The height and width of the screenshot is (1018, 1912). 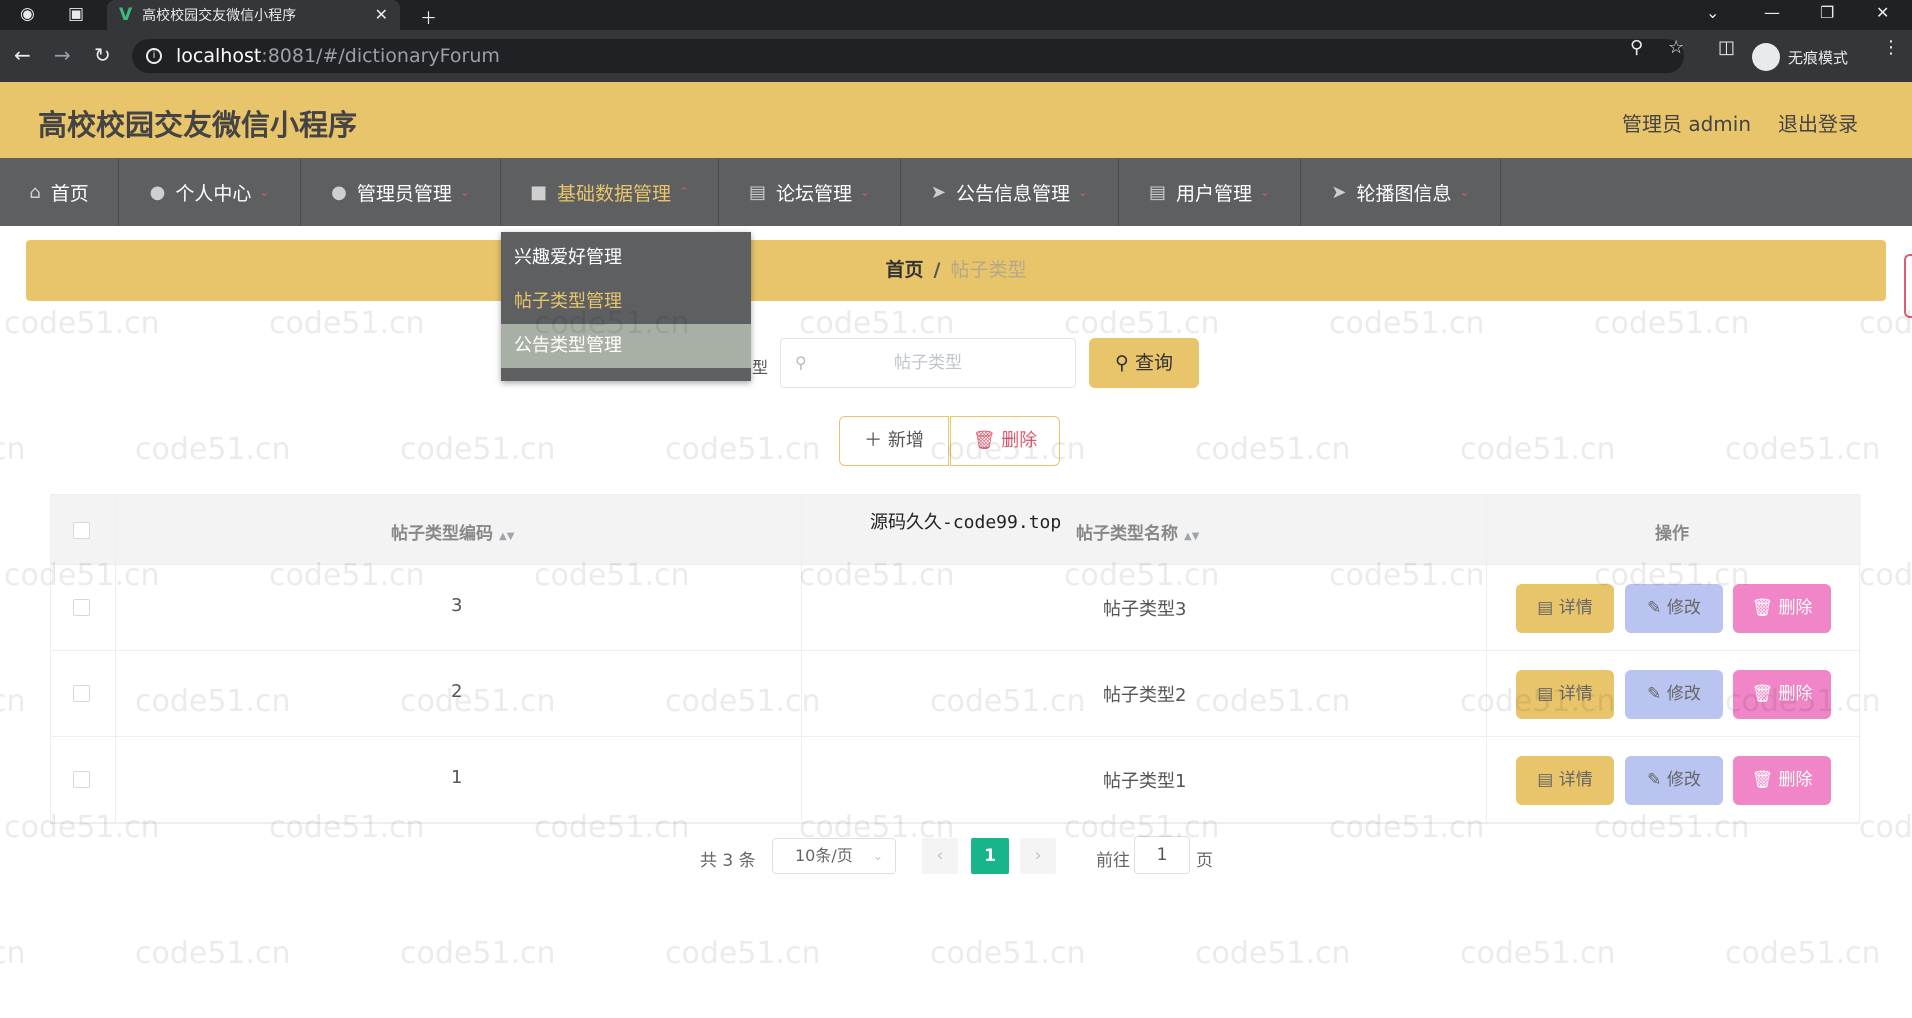 I want to click on logout-link: 退出登录, so click(x=1818, y=122).